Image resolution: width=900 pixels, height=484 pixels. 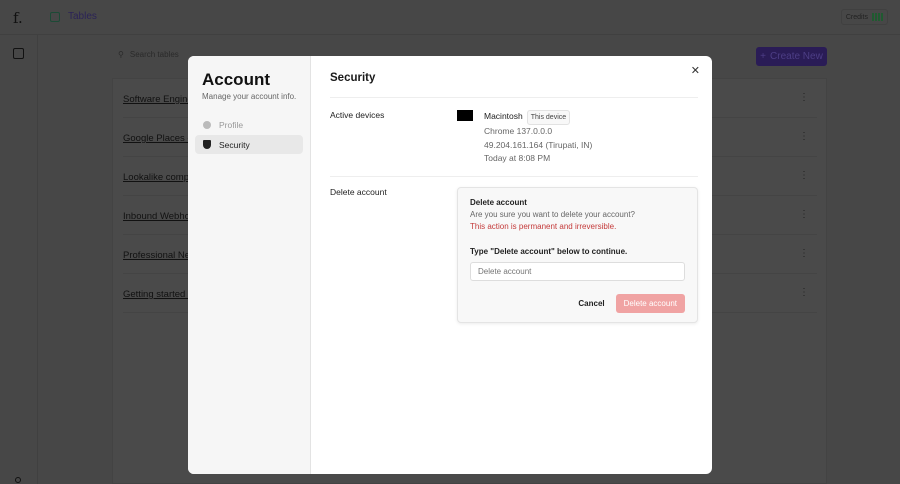 What do you see at coordinates (207, 124) in the screenshot?
I see `user-icon` at bounding box center [207, 124].